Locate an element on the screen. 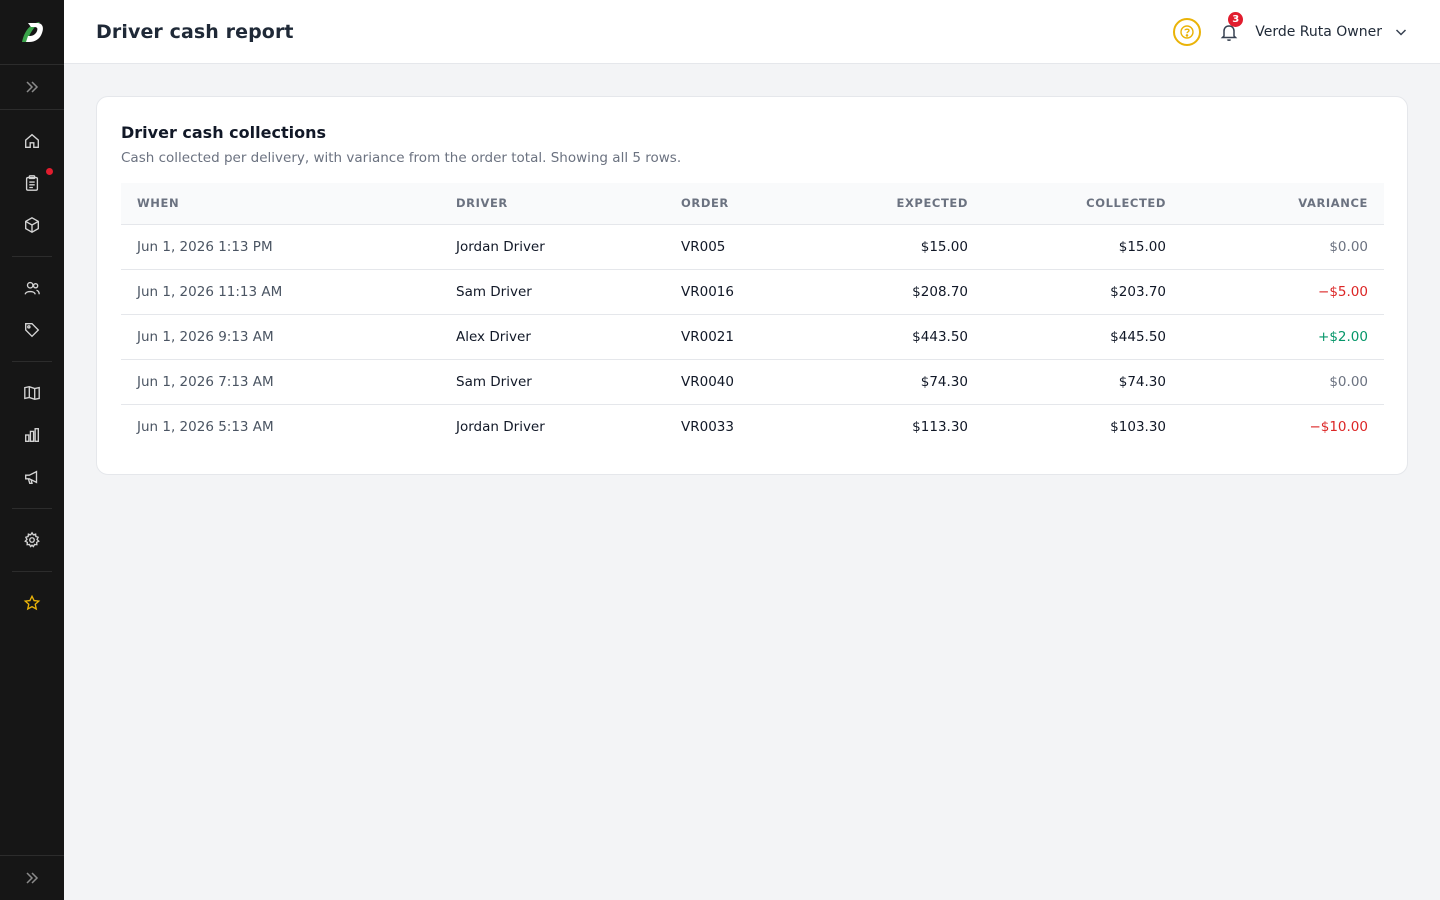 The width and height of the screenshot is (1440, 900). cell-order: VR0021 is located at coordinates (750, 337).